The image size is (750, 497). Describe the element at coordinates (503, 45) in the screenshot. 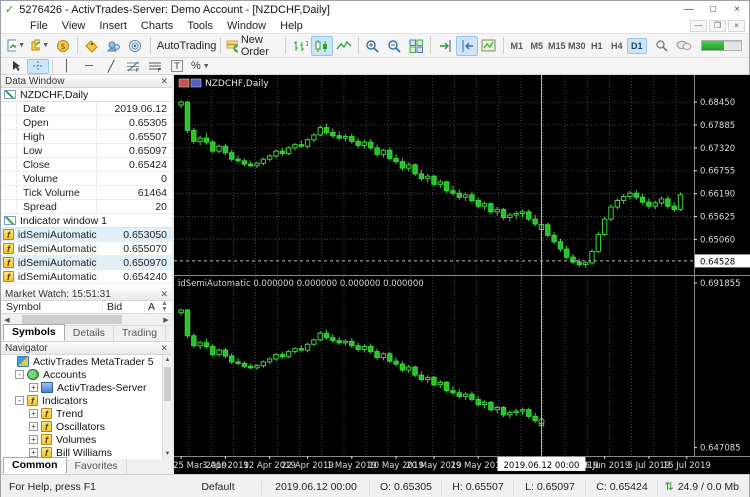

I see `toolbar-separator` at that location.